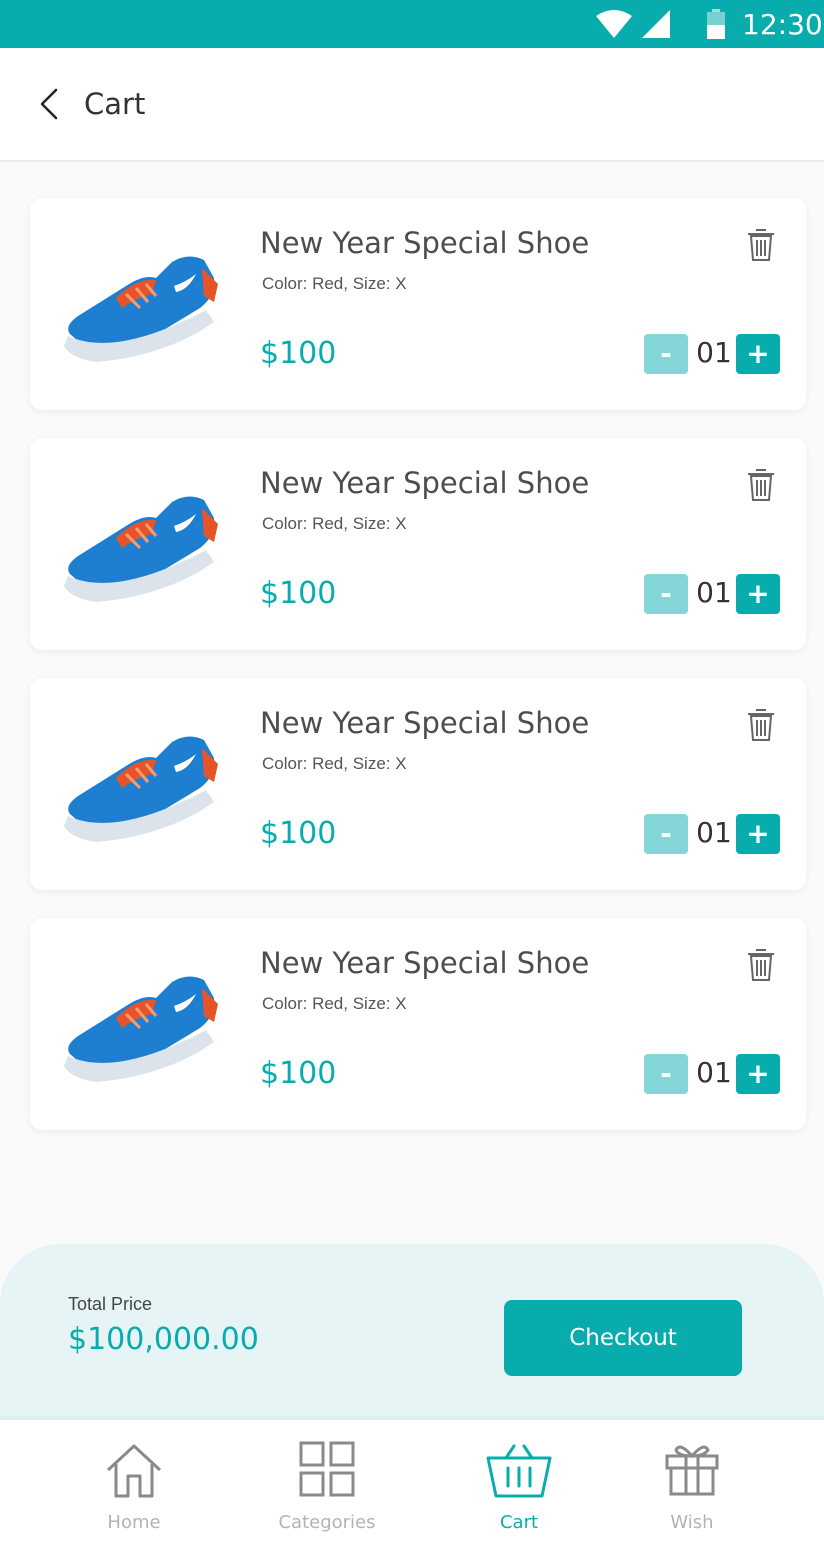 The width and height of the screenshot is (824, 1556). Describe the element at coordinates (692, 1470) in the screenshot. I see `gift-icon` at that location.